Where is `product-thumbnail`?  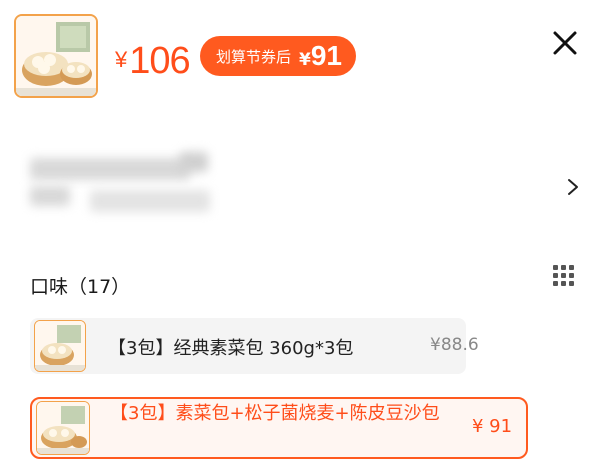
product-thumbnail is located at coordinates (56, 56).